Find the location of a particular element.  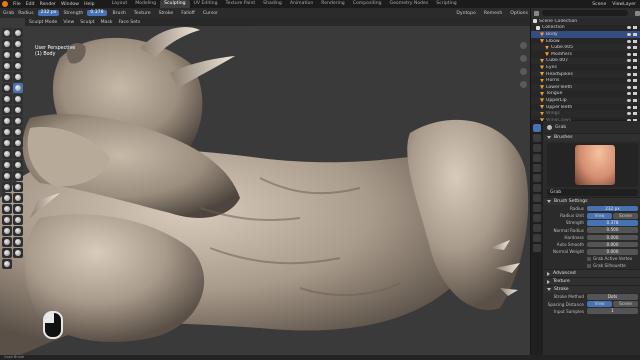

layer-tool-button is located at coordinates (18, 55).